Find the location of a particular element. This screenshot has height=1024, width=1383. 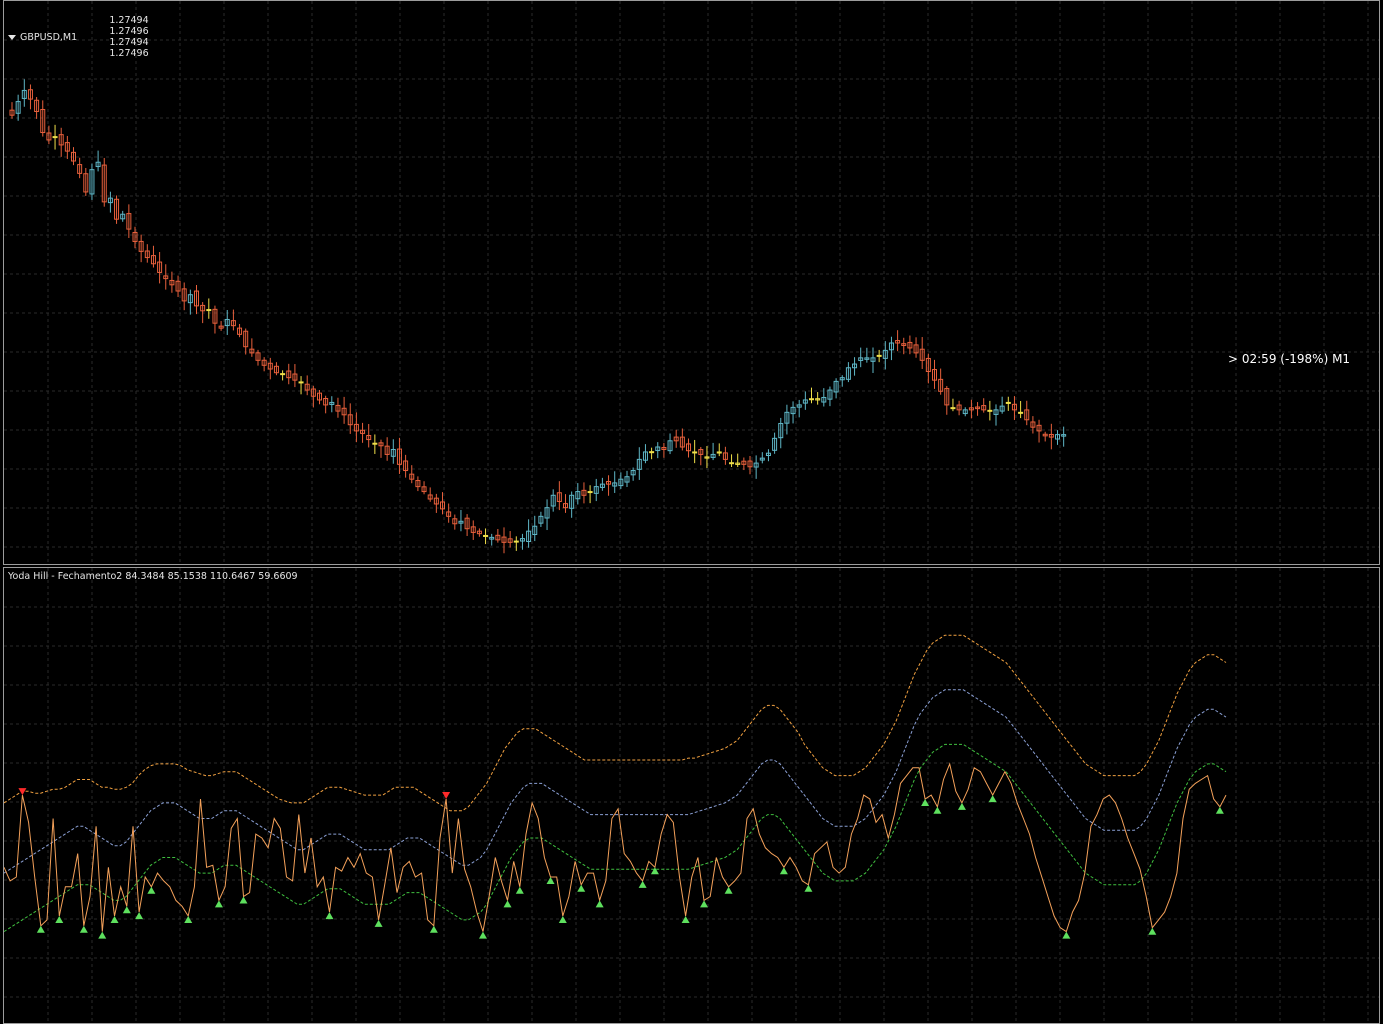

open-value: 1.27494 is located at coordinates (129, 20).